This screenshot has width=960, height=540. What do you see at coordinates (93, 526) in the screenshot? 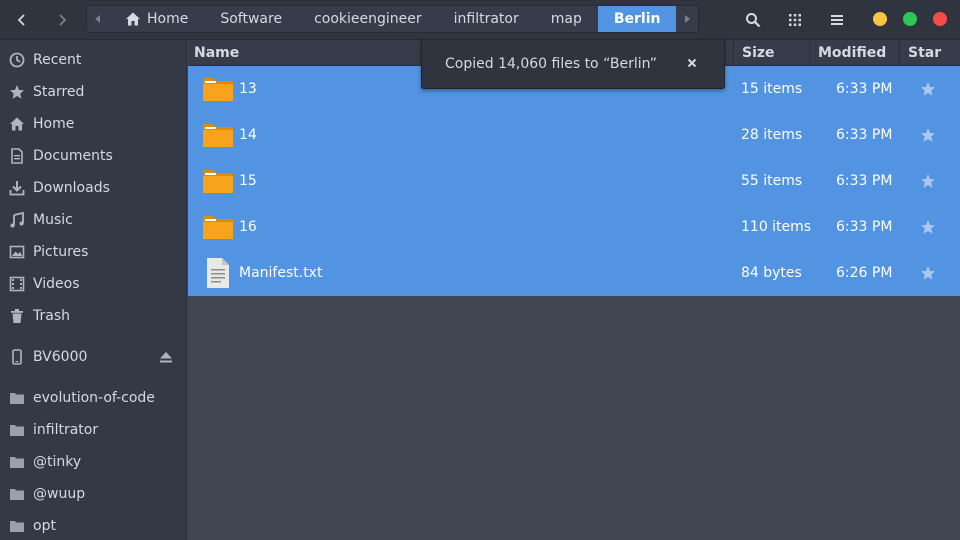
I see `sidebar-bookmark-opt: opt` at bounding box center [93, 526].